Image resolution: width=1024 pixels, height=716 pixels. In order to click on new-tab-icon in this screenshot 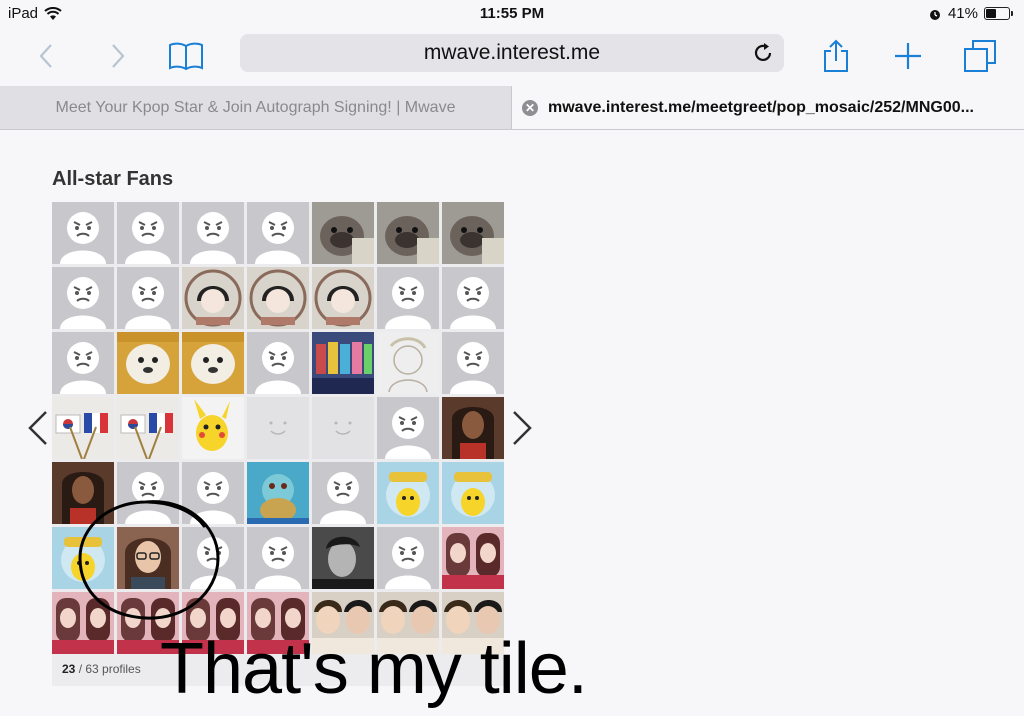, I will do `click(908, 56)`.